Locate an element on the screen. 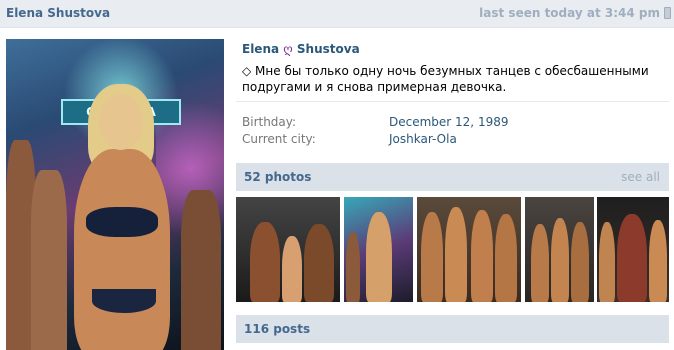  profile-title: Elena ღ Shustova is located at coordinates (301, 49).